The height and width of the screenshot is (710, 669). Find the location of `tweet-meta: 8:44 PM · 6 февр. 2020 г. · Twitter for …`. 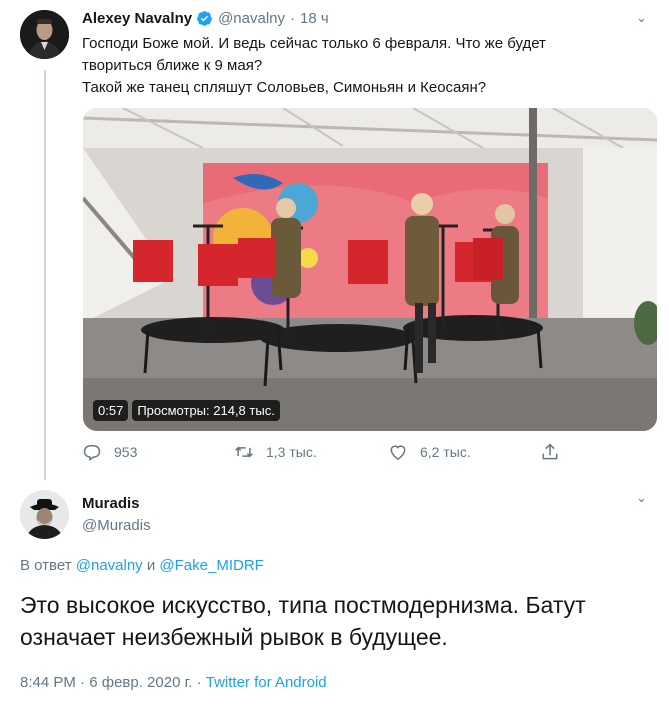

tweet-meta: 8:44 PM · 6 февр. 2020 г. · Twitter for … is located at coordinates (173, 682).